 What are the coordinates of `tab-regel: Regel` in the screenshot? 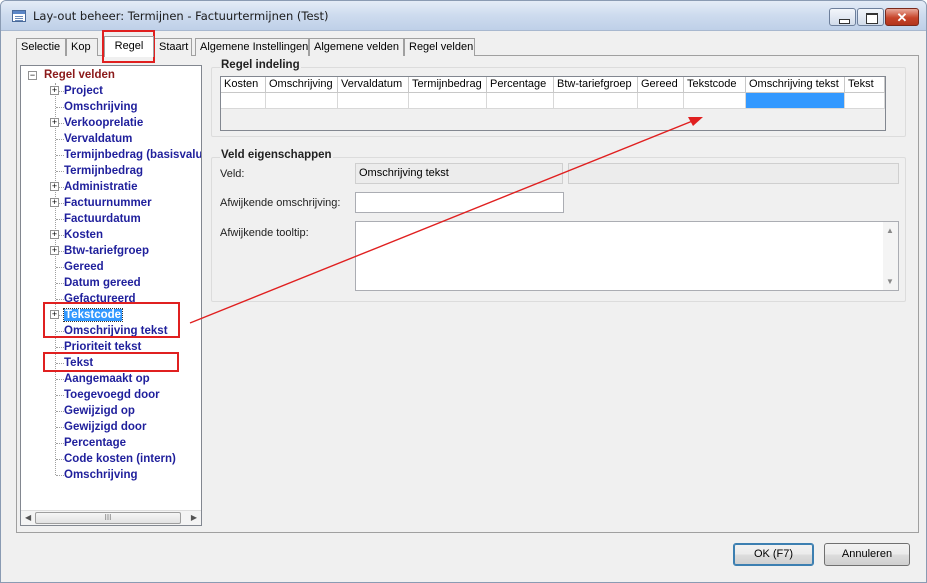 It's located at (129, 46).